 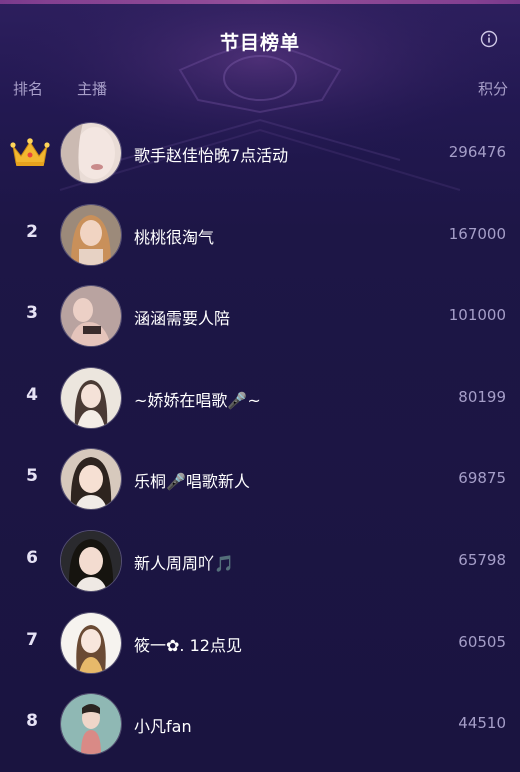 I want to click on score-value: 167000, so click(x=477, y=233).